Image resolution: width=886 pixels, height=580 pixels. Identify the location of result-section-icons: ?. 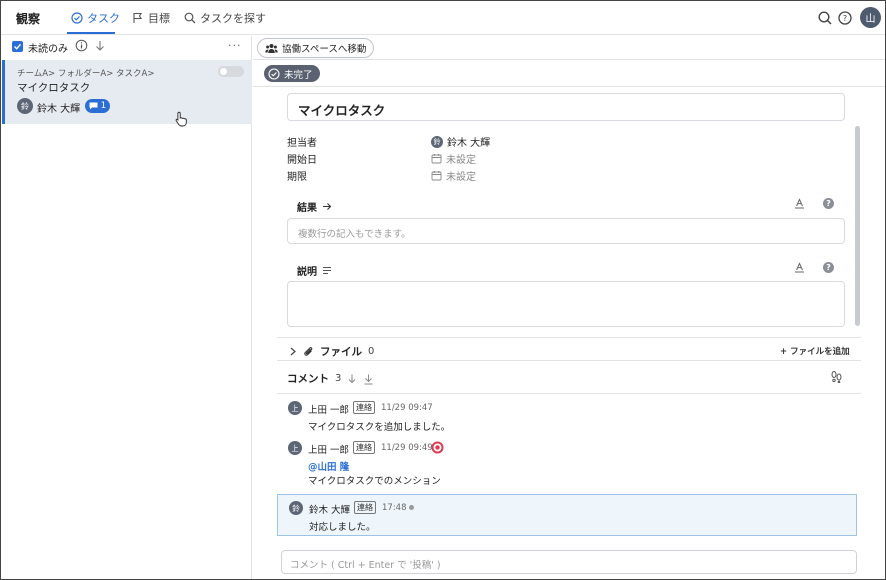
(814, 203).